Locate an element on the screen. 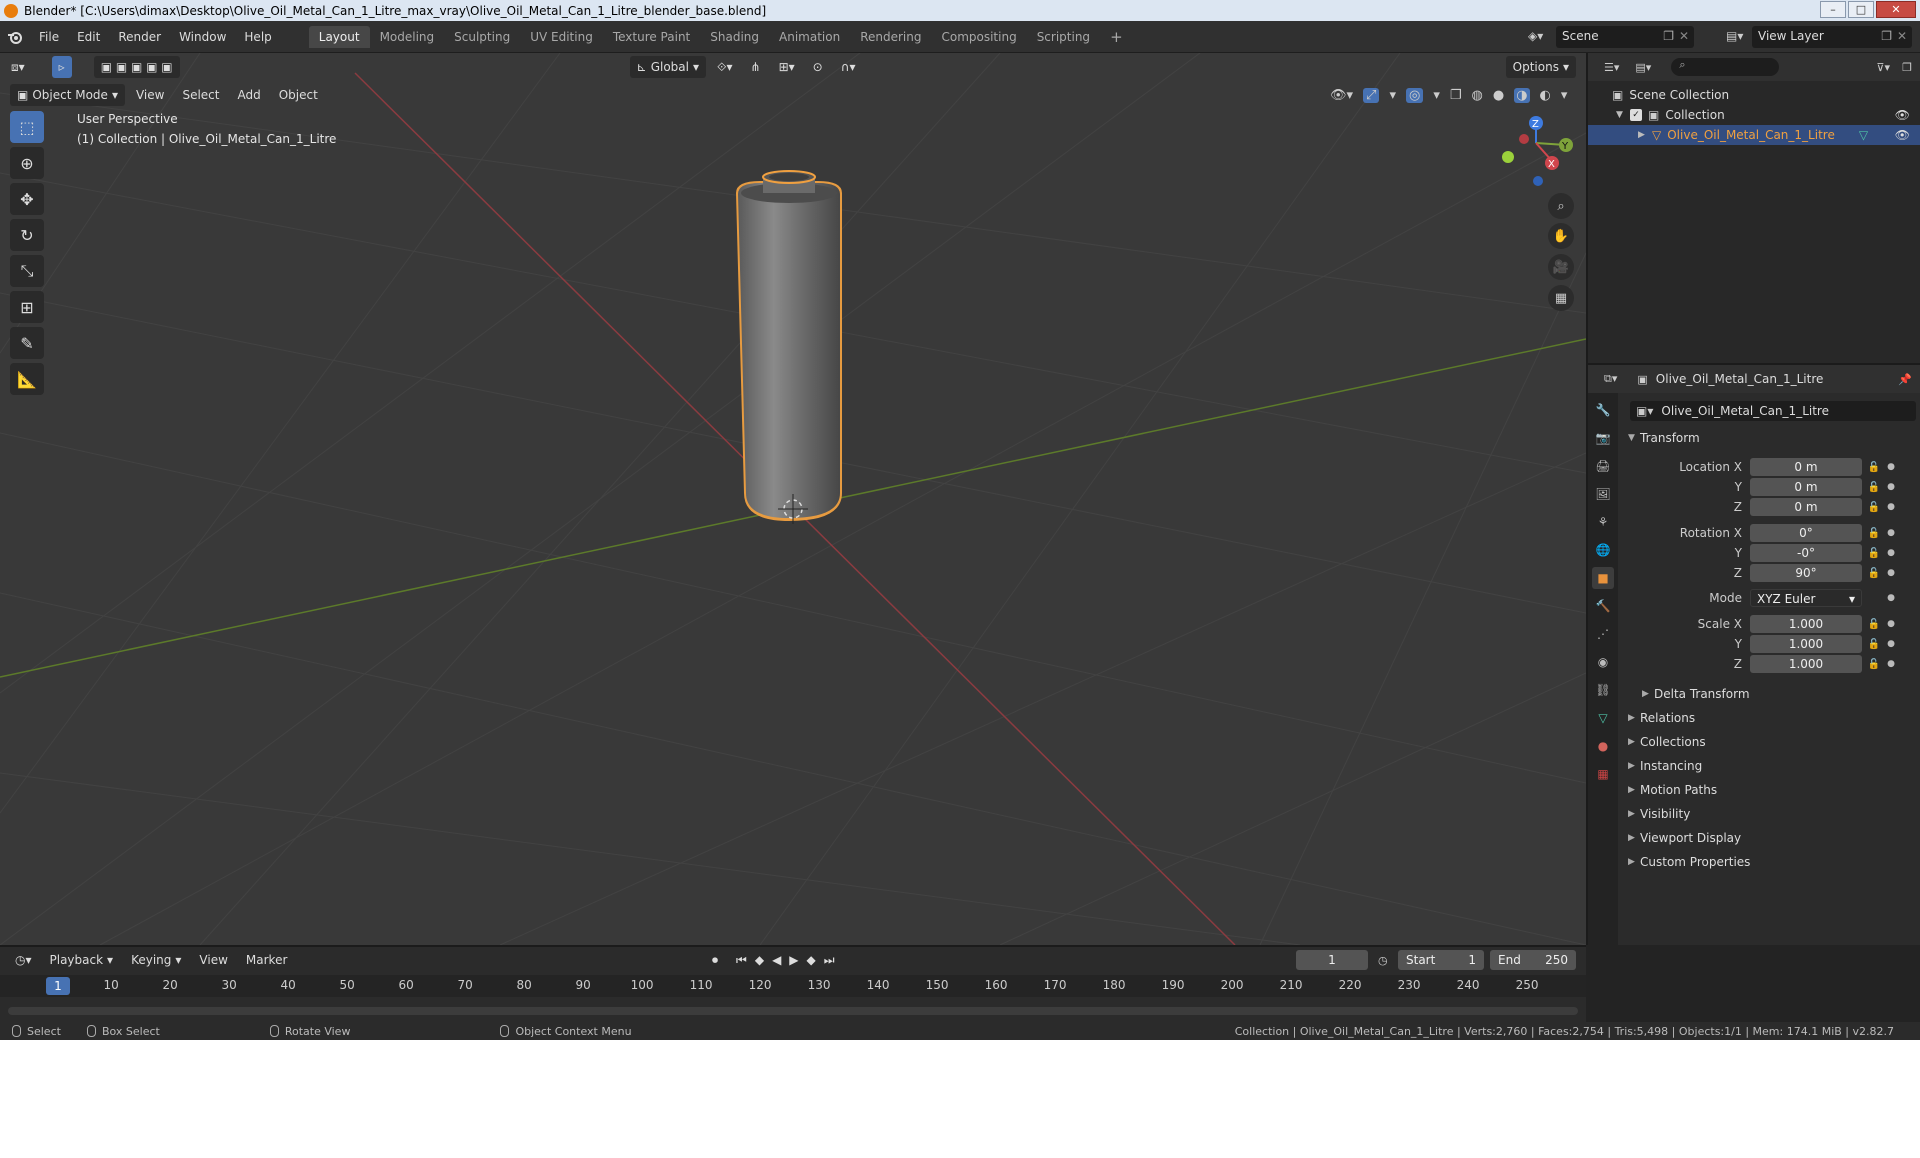  section-visibility: ▶ Visibility is located at coordinates (1770, 814).